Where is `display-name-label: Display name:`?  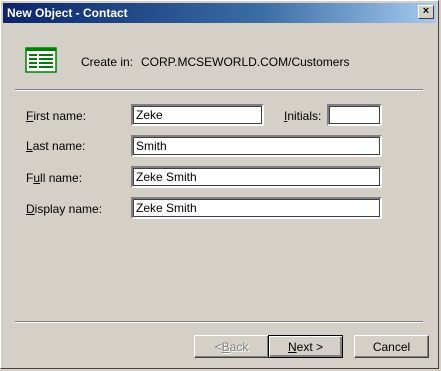 display-name-label: Display name: is located at coordinates (64, 209).